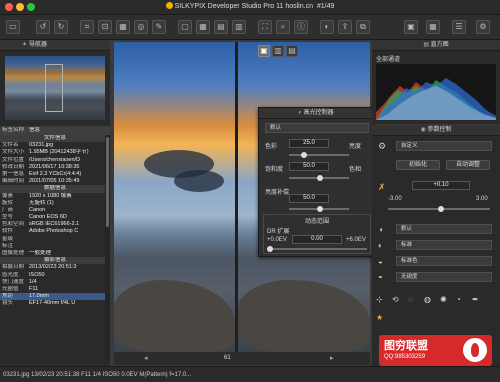 The width and height of the screenshot is (500, 382). I want to click on crop-tool-icon: ⊹, so click(379, 299).